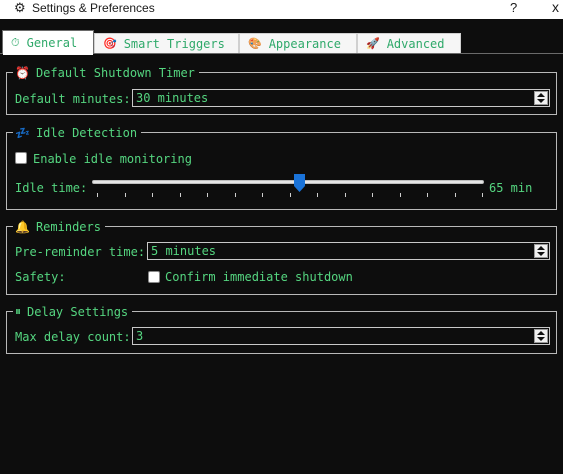  I want to click on tab-appearance: 🎨 Appearance, so click(298, 43).